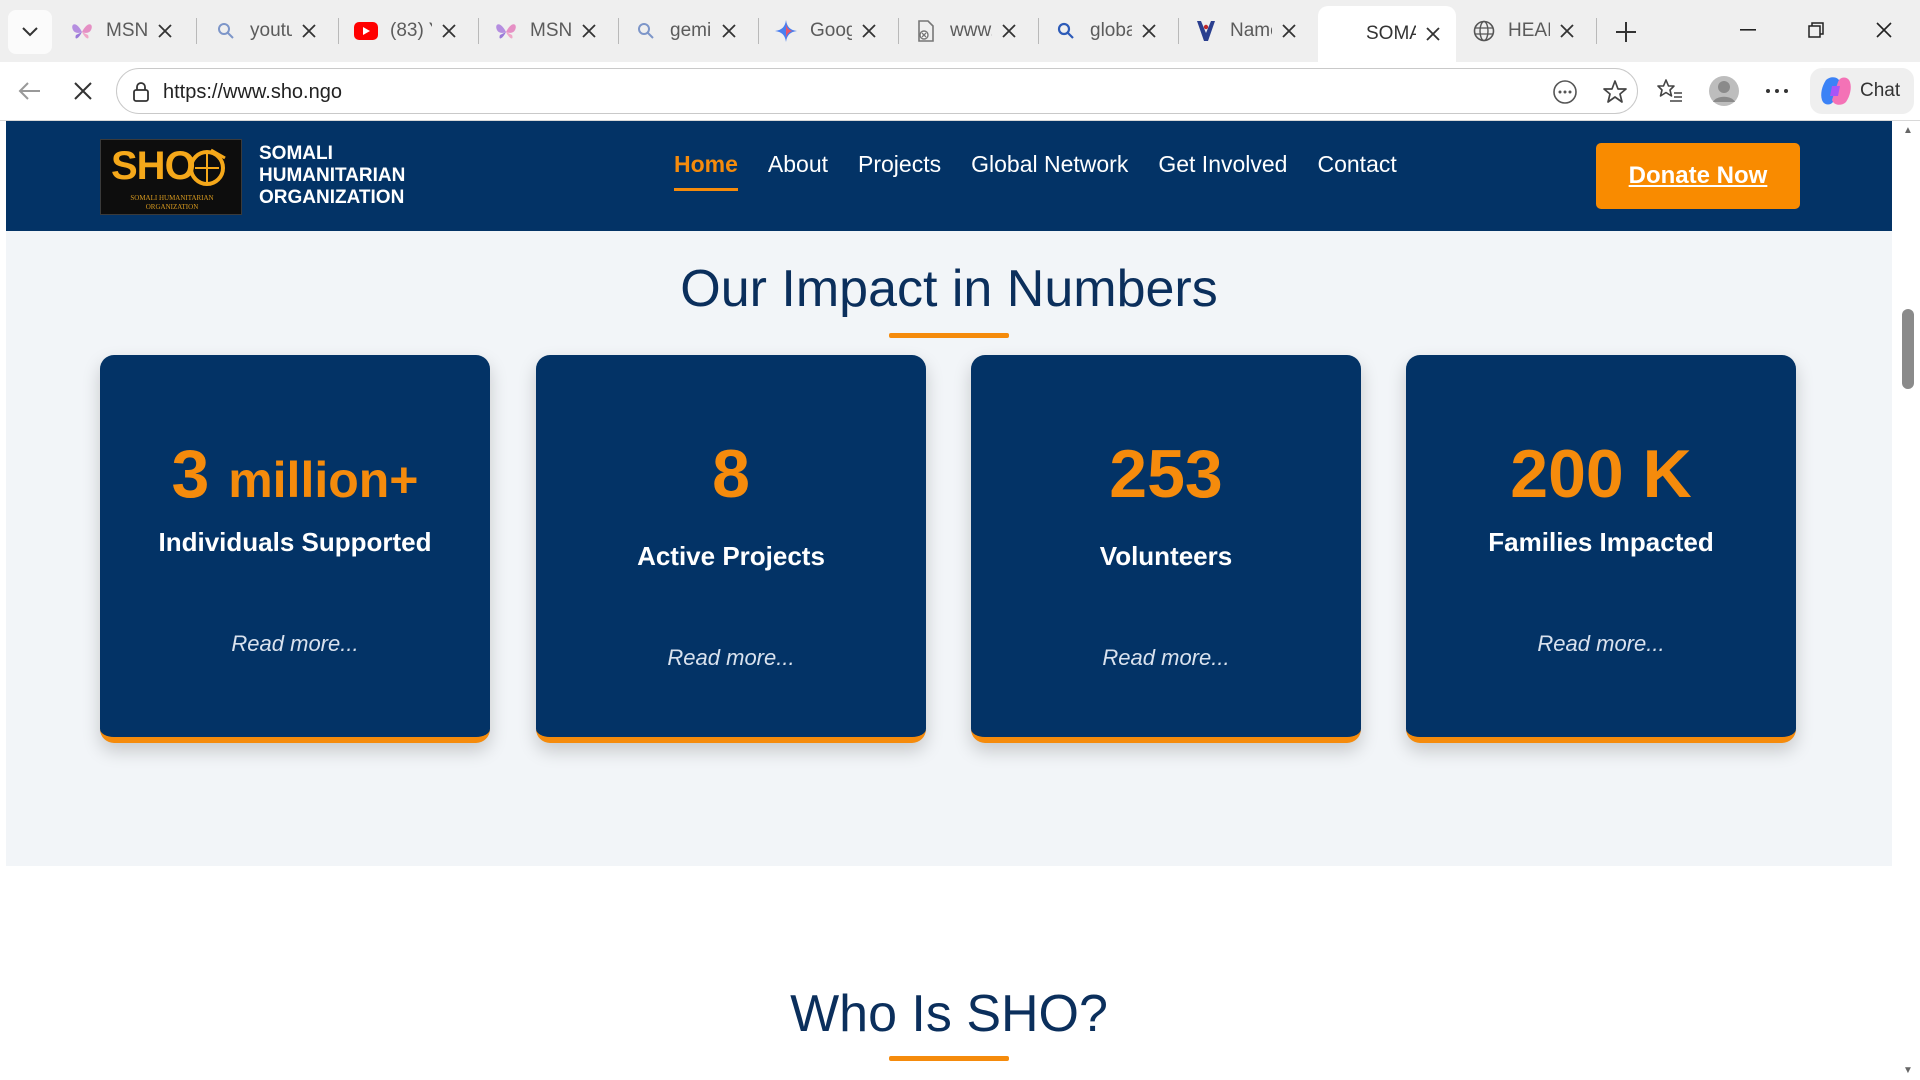 This screenshot has height=1080, width=1920. I want to click on browser-tab: HEAL Y, so click(1525, 31).